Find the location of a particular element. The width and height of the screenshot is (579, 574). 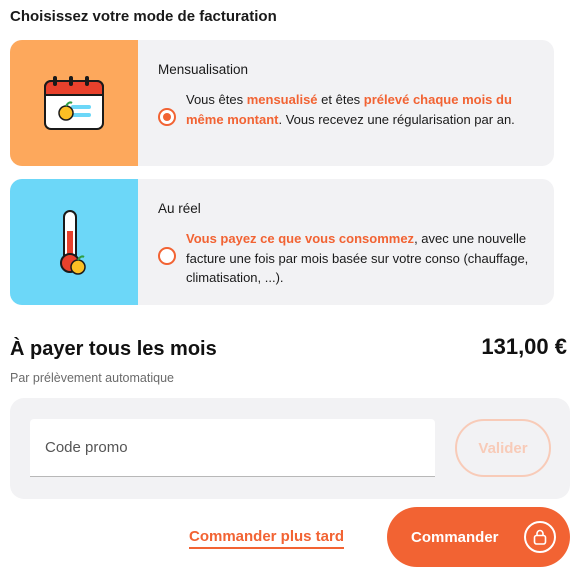

promo-code-input is located at coordinates (232, 448).